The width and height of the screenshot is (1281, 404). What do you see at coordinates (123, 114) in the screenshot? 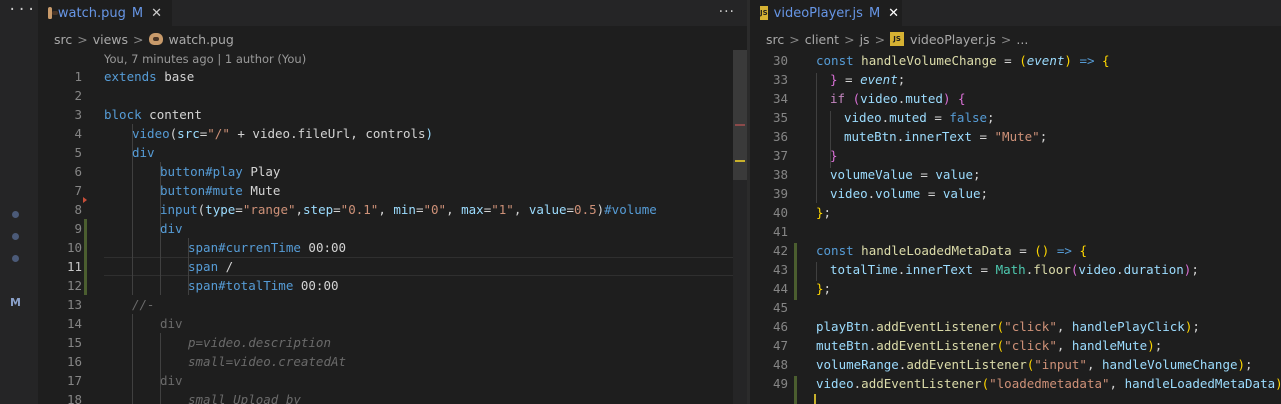
I see `code-token: block` at bounding box center [123, 114].